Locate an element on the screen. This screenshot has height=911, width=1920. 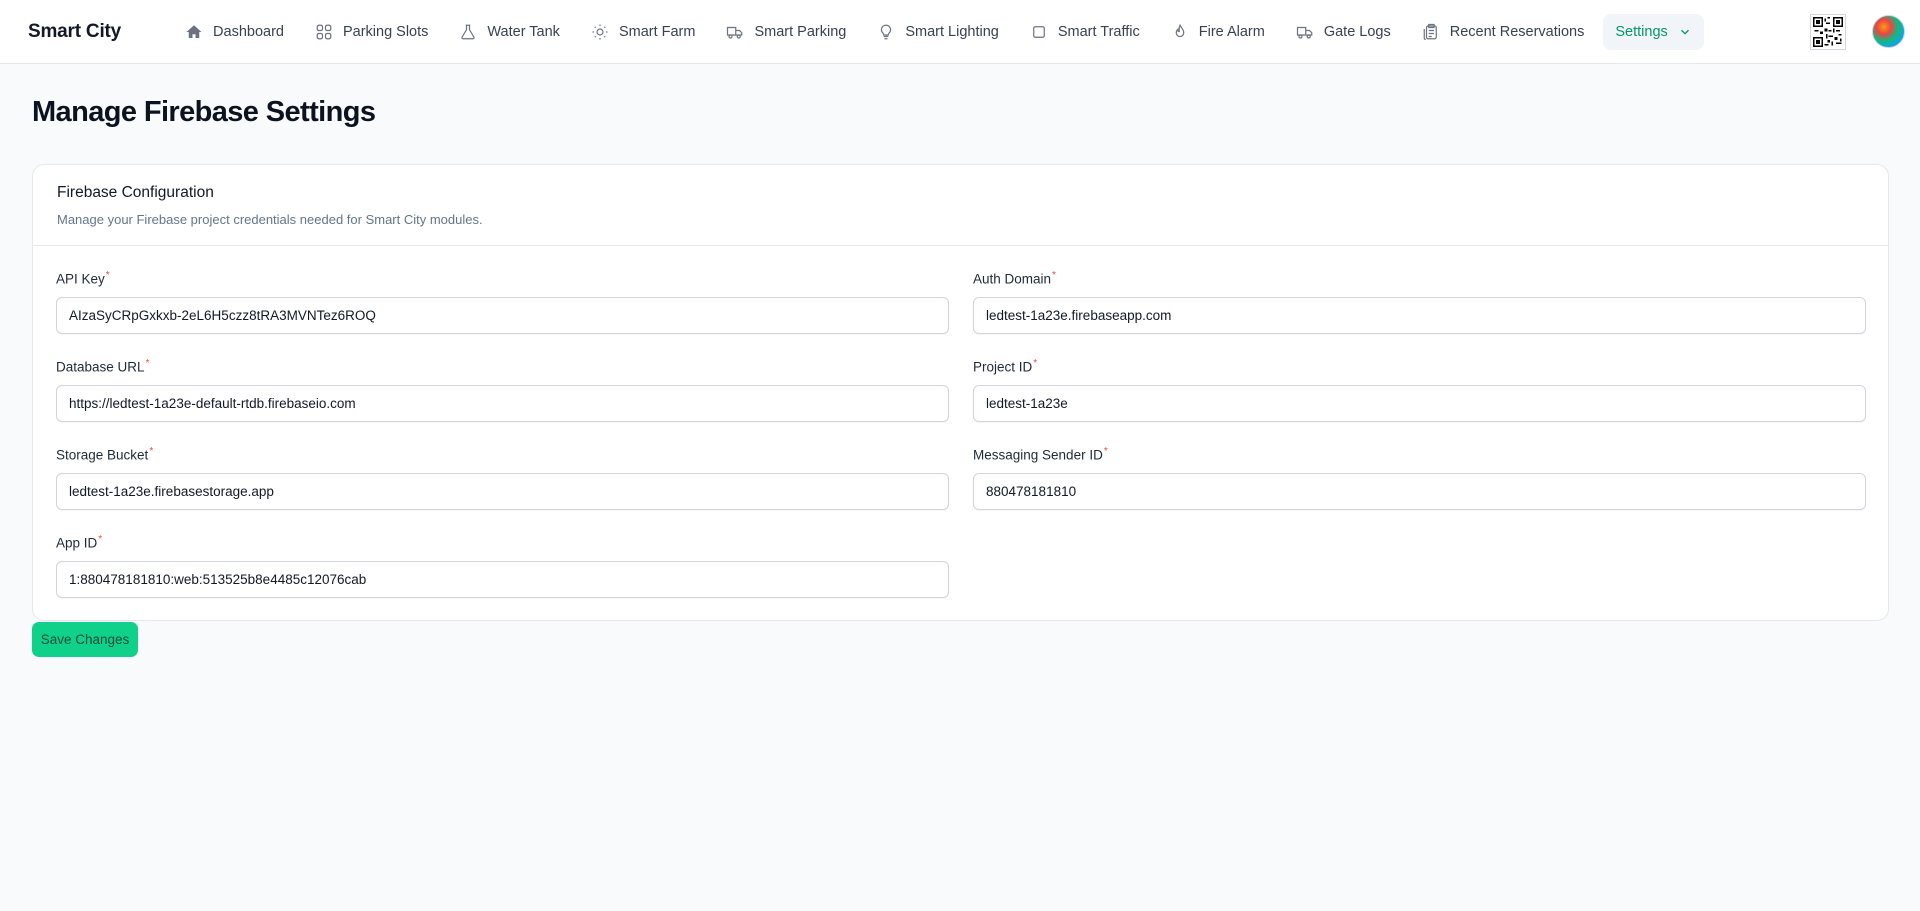
nav-item-label: Smart Farm is located at coordinates (657, 31).